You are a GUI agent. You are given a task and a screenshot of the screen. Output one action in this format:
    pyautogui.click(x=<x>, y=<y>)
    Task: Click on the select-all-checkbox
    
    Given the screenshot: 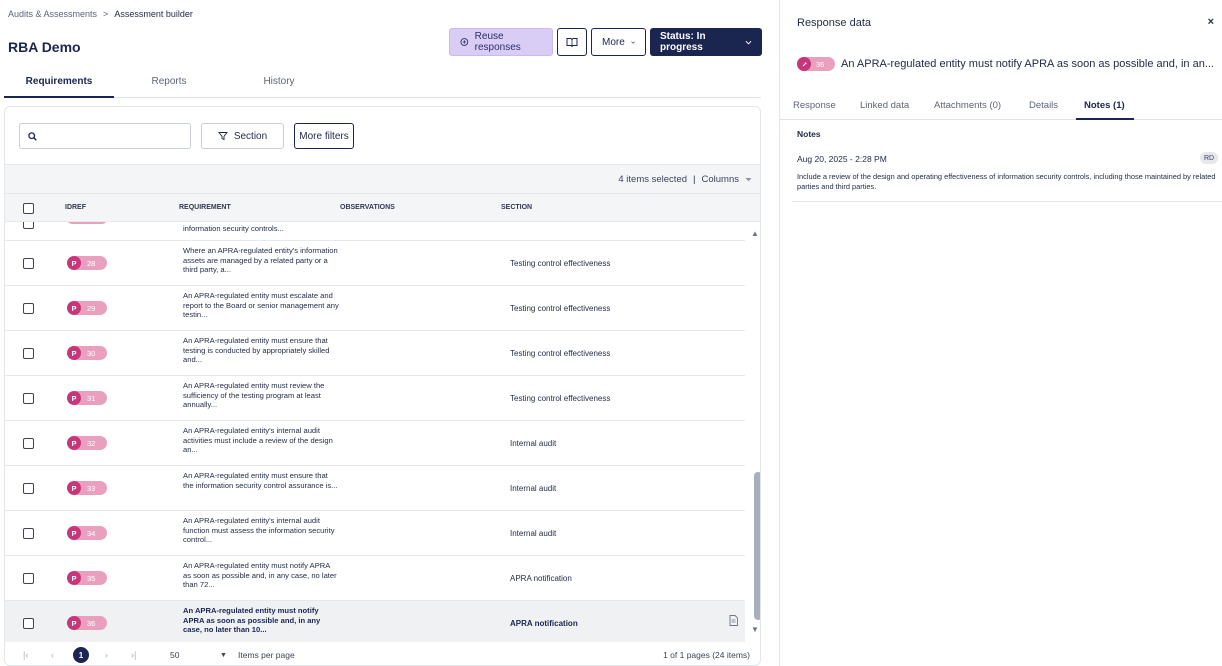 What is the action you would take?
    pyautogui.click(x=28, y=208)
    